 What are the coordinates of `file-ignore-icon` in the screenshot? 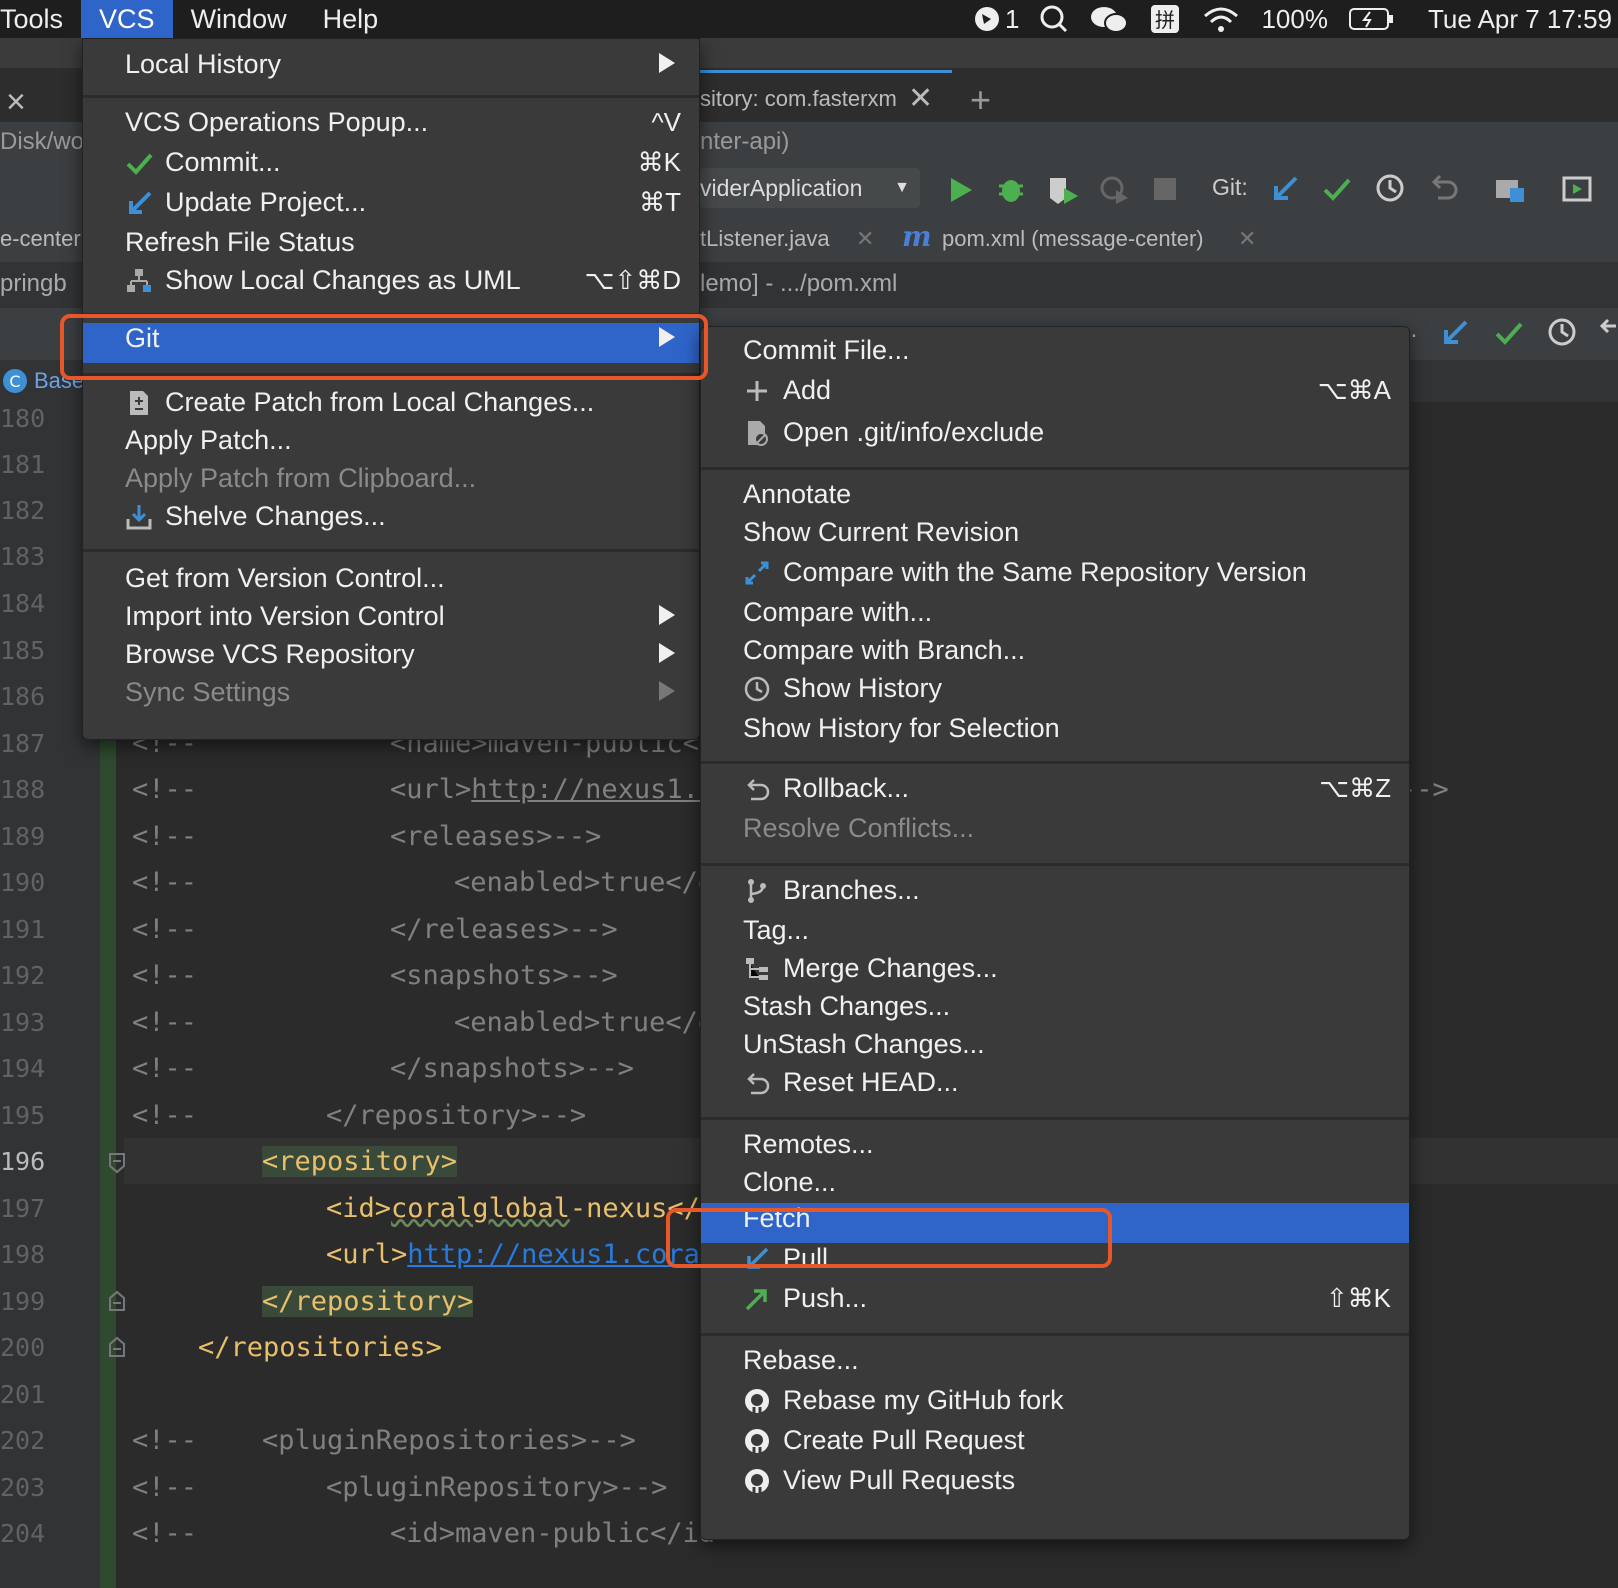 It's located at (758, 433).